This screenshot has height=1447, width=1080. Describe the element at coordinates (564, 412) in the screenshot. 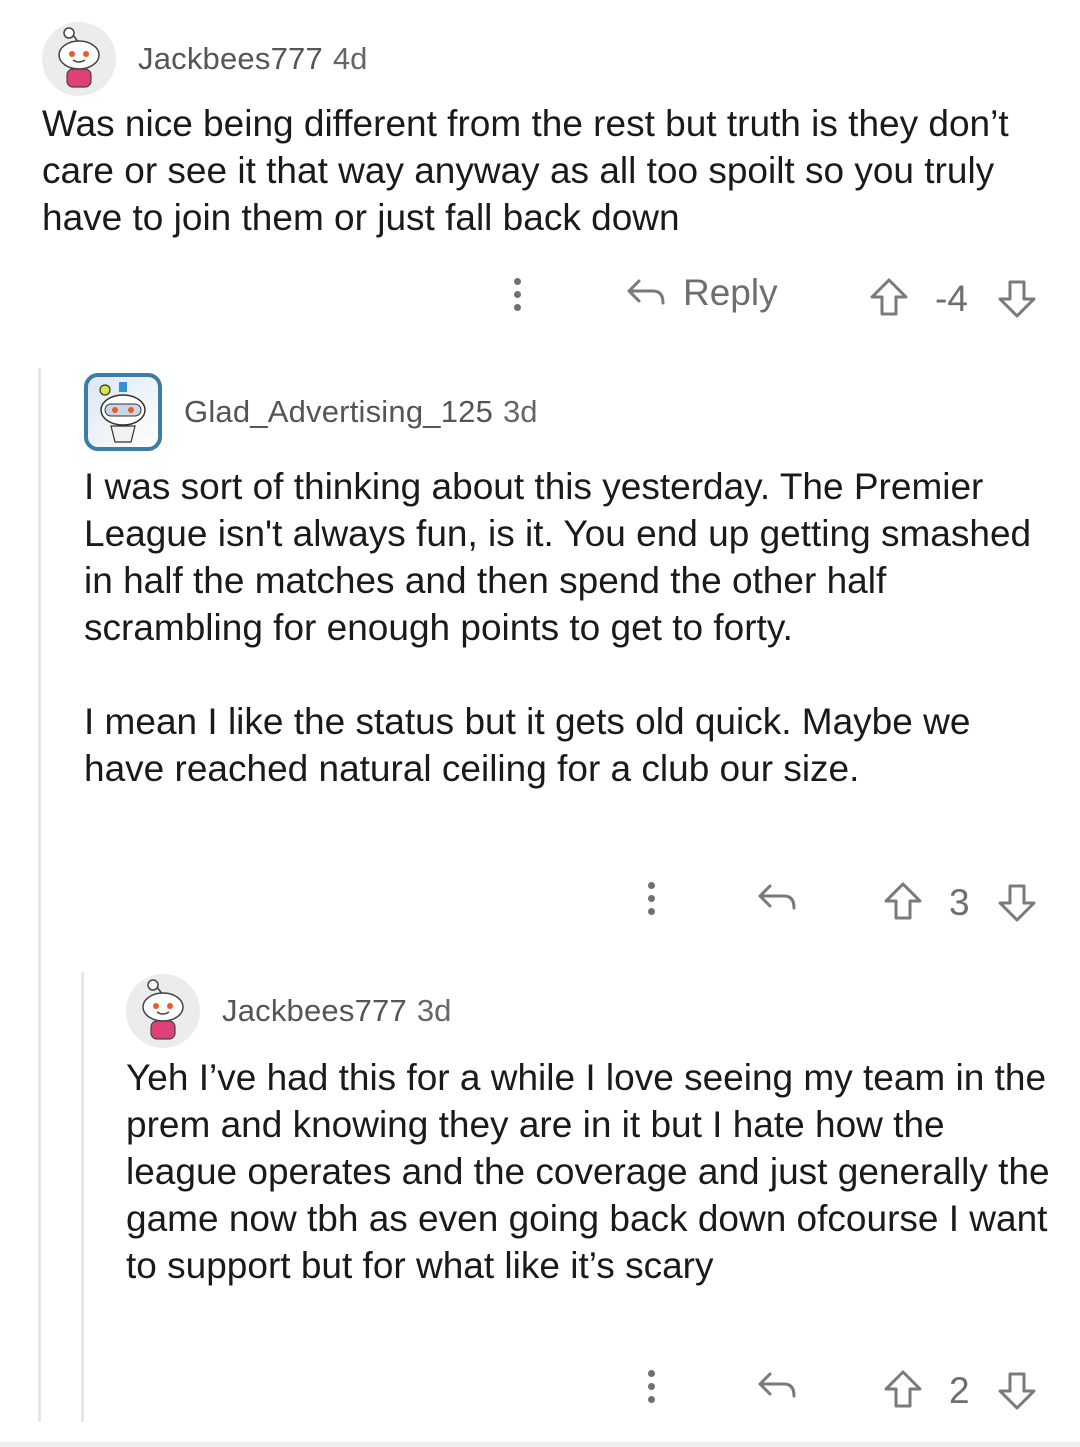

I see `comment-header: Glad_Advertising_125 3d` at that location.